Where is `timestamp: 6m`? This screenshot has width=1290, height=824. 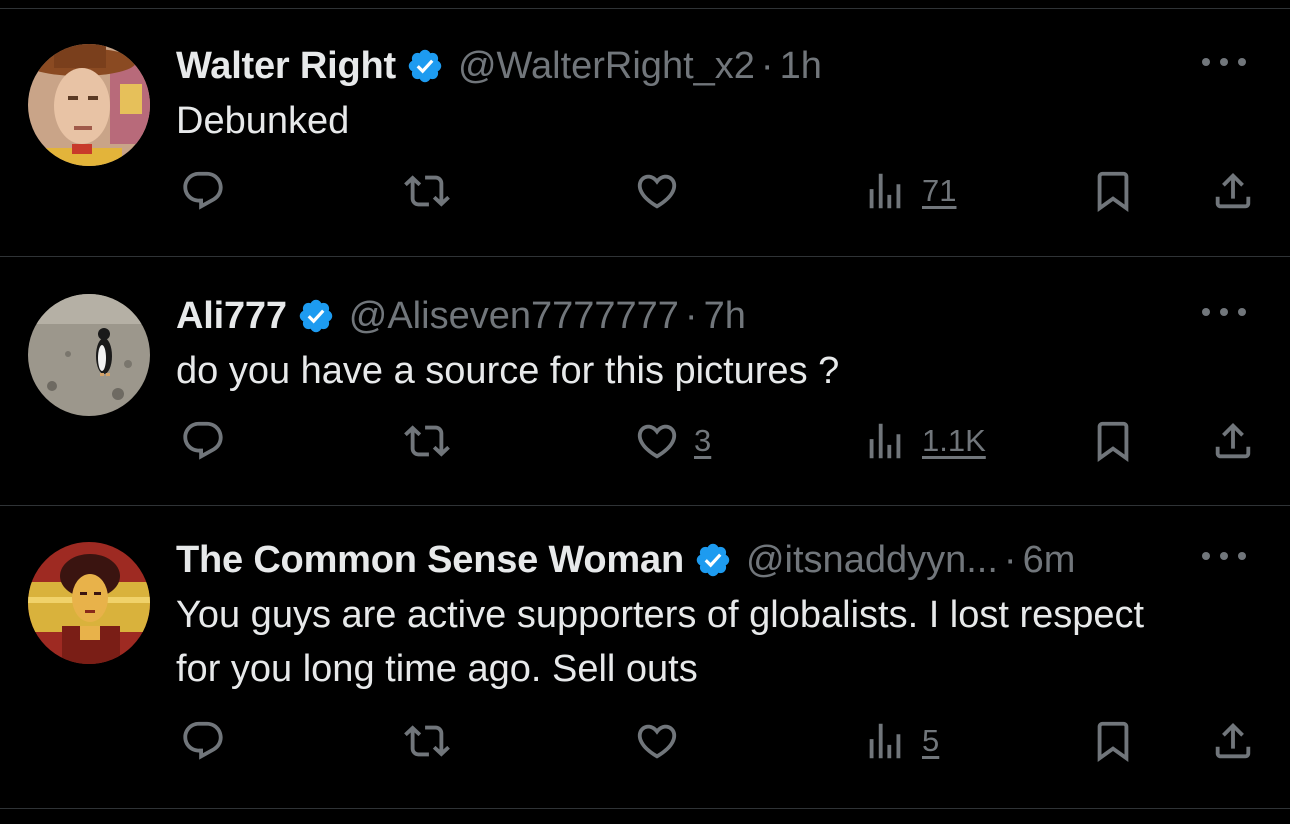 timestamp: 6m is located at coordinates (1049, 560).